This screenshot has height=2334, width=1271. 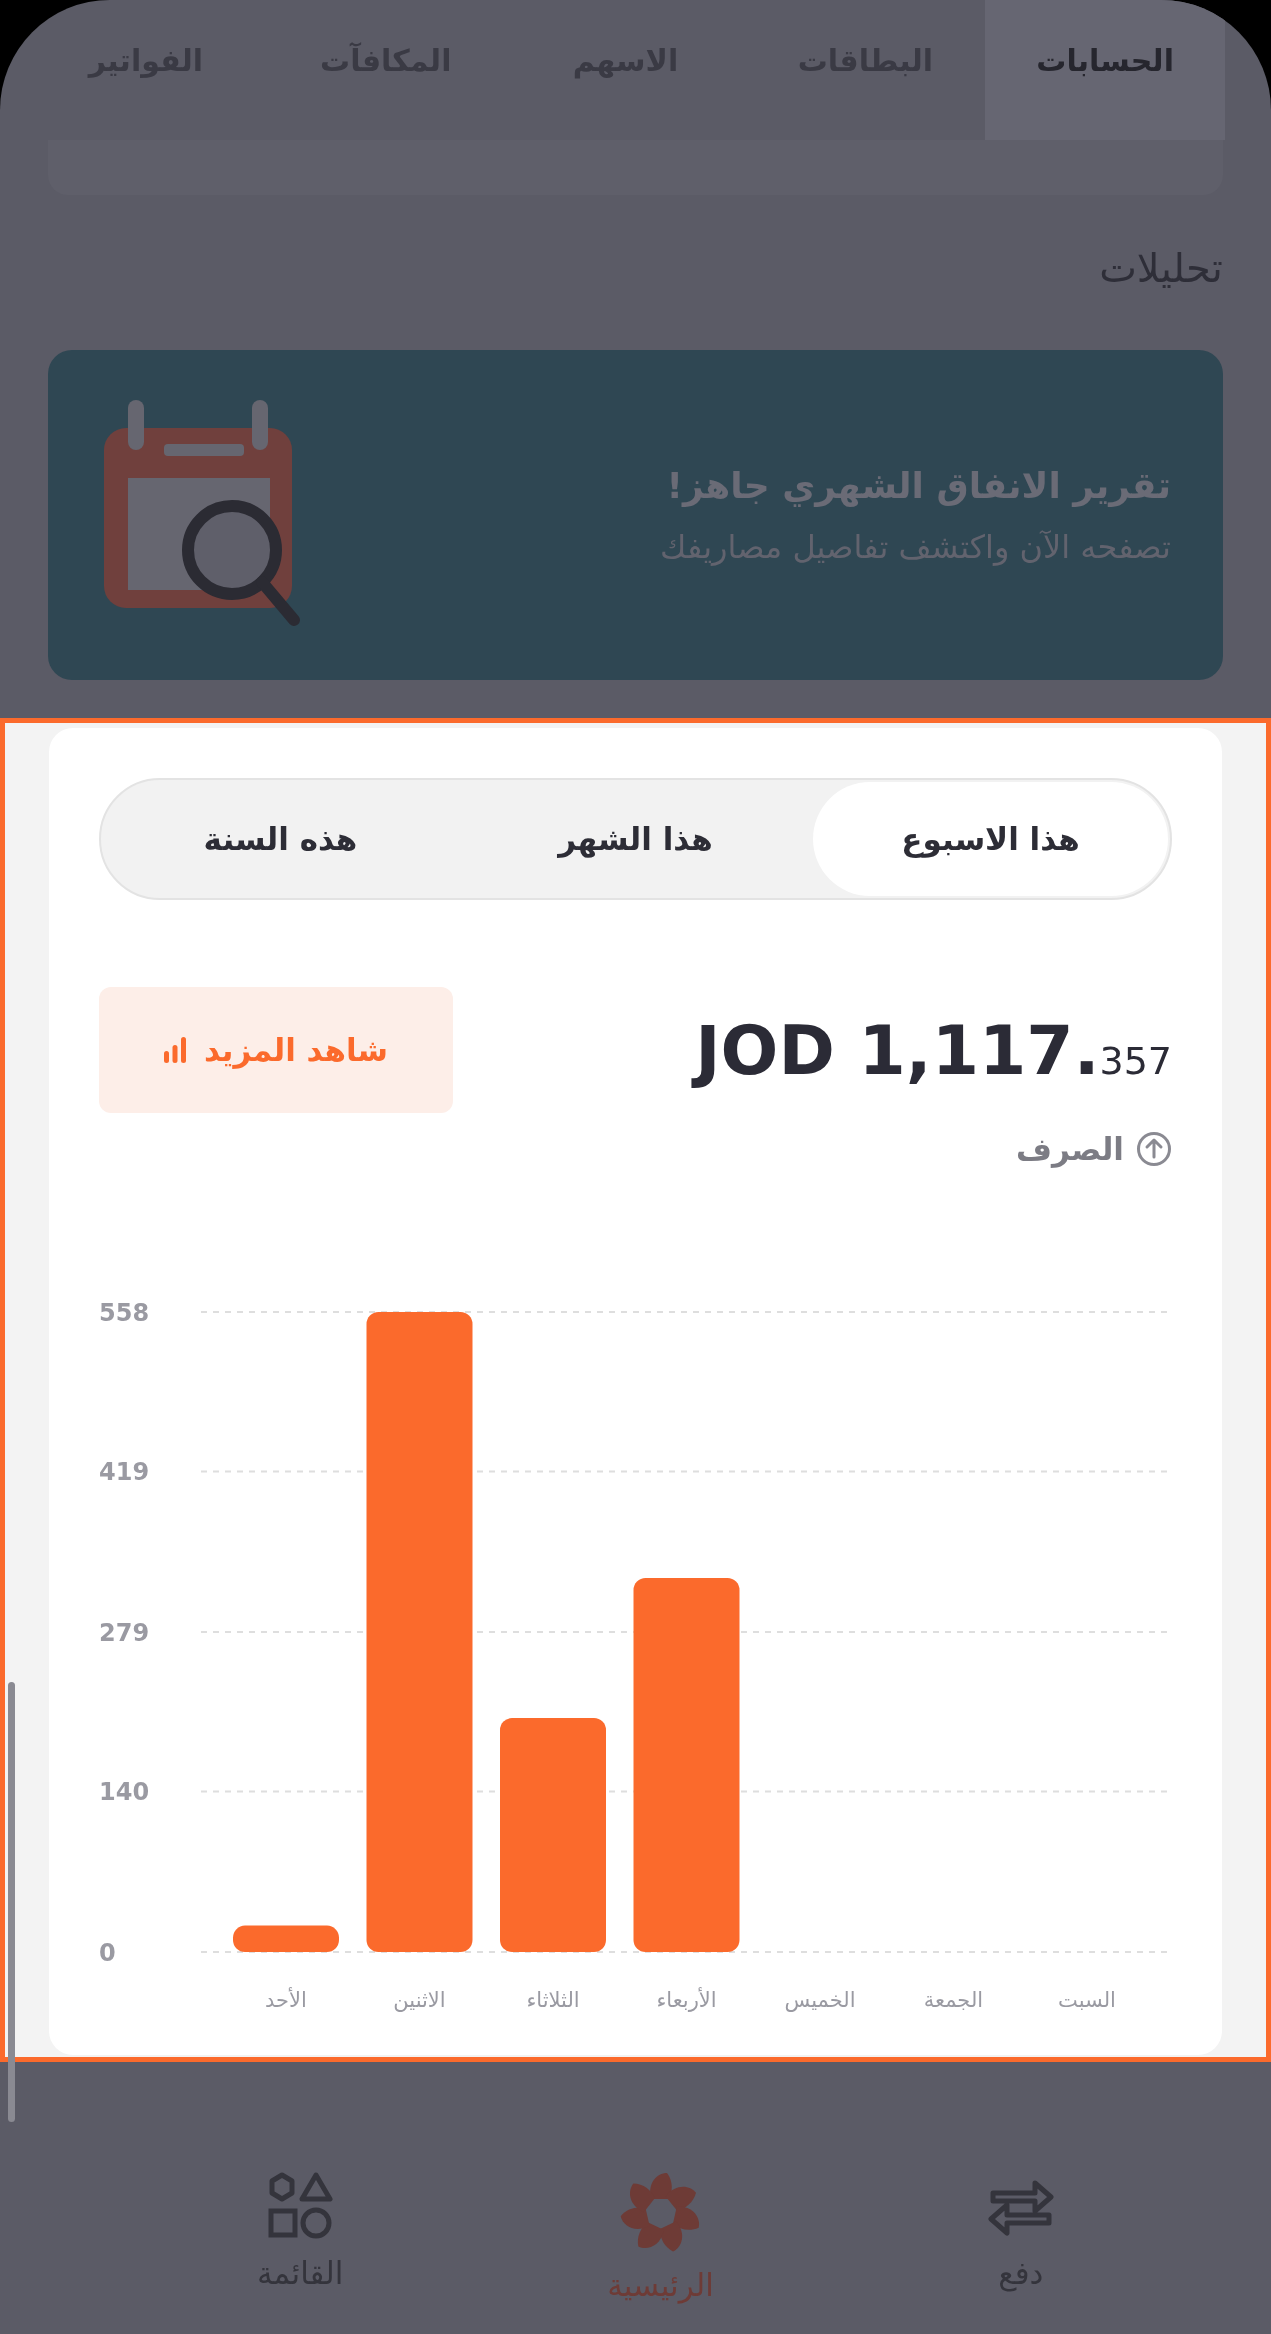 What do you see at coordinates (1087, 2000) in the screenshot?
I see `day-label: السبت` at bounding box center [1087, 2000].